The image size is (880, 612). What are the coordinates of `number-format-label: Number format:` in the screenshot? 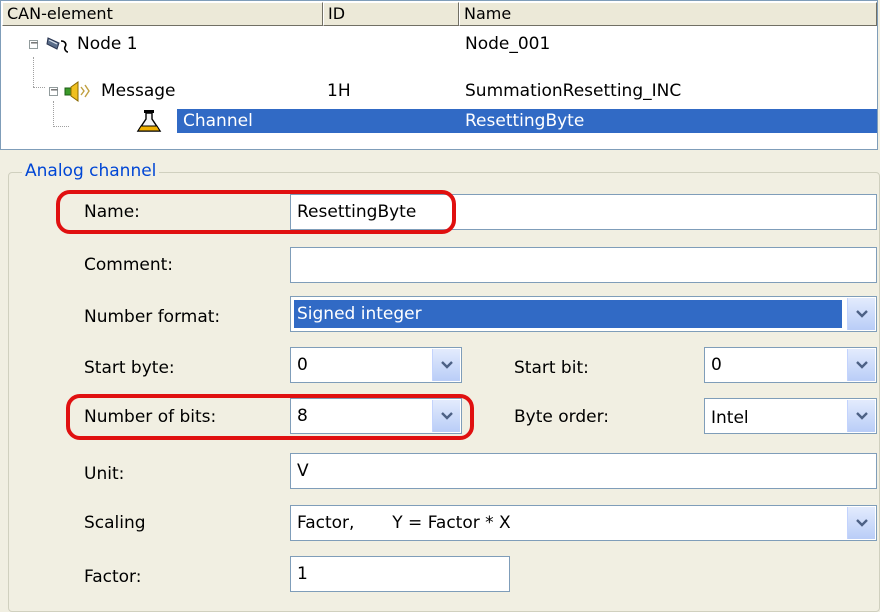 It's located at (152, 317).